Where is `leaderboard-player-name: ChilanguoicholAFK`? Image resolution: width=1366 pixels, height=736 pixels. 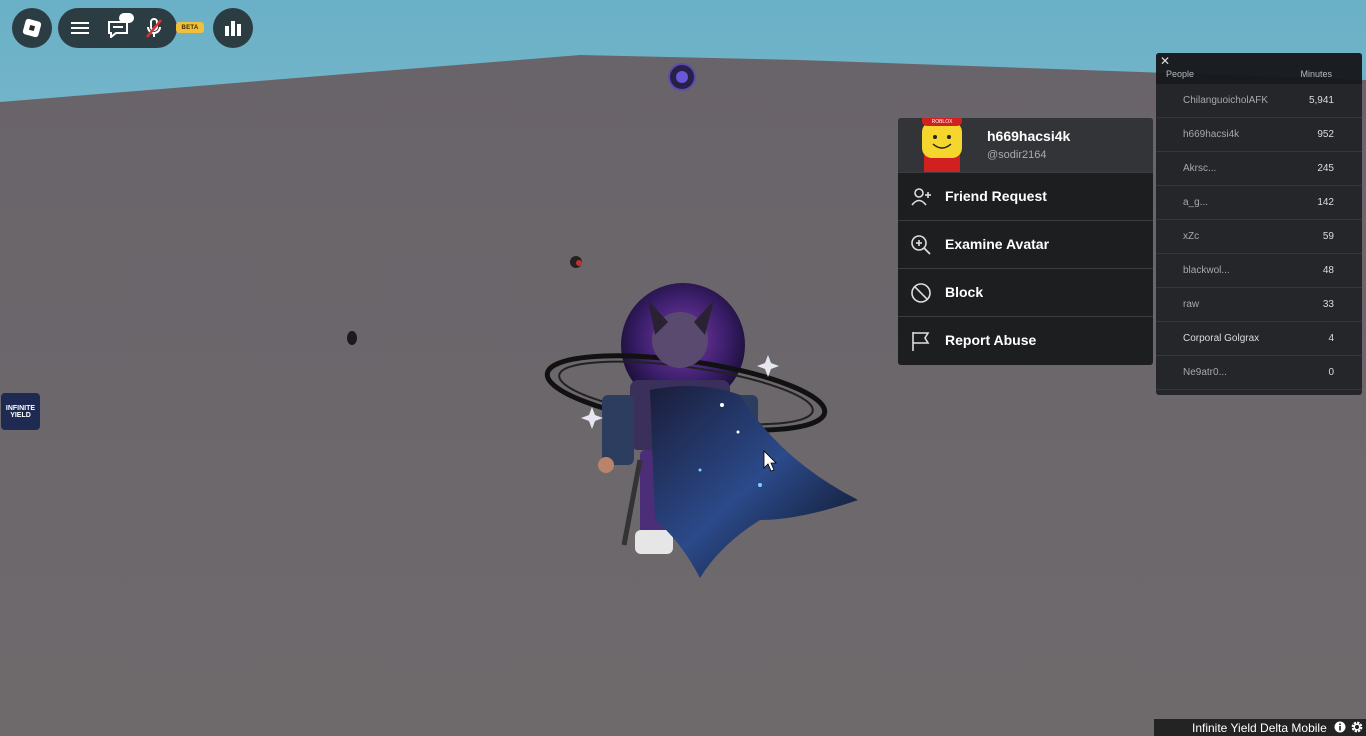 leaderboard-player-name: ChilanguoicholAFK is located at coordinates (1226, 100).